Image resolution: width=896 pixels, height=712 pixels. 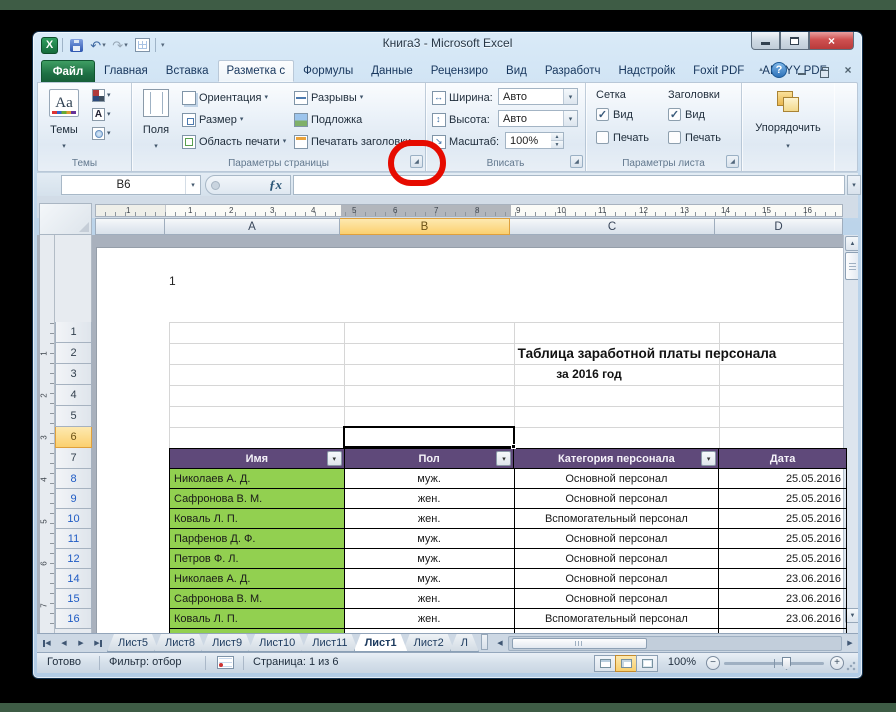 What do you see at coordinates (513, 446) in the screenshot?
I see `fill-handle` at bounding box center [513, 446].